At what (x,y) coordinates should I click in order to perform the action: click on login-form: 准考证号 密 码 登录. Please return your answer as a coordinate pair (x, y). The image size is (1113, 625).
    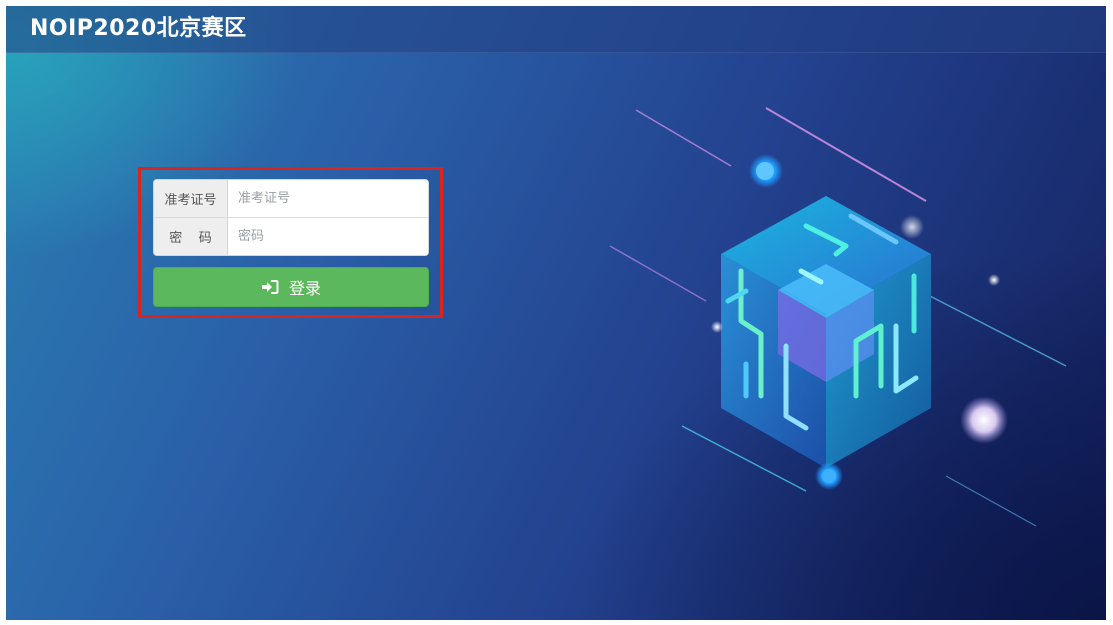
    Looking at the image, I should click on (291, 243).